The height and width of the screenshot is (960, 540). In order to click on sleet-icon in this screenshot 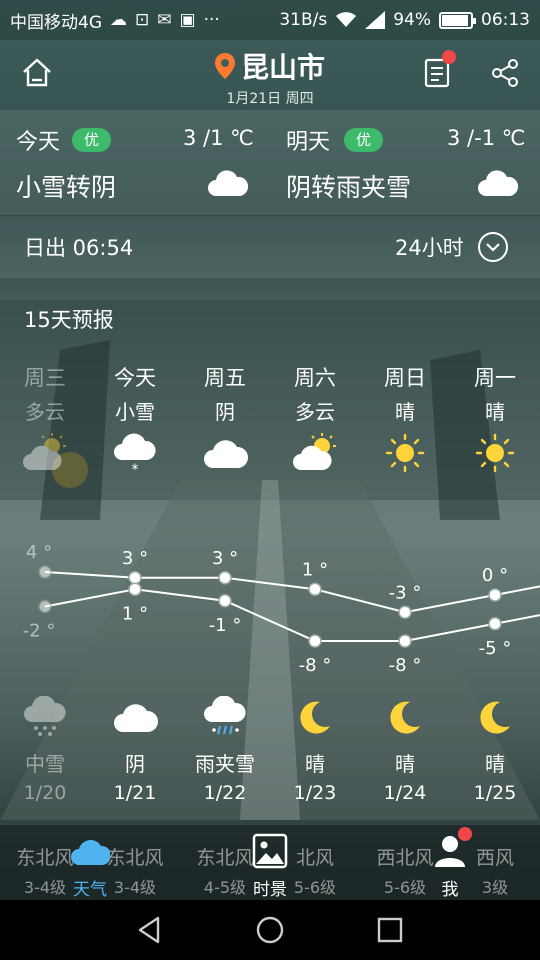, I will do `click(225, 715)`.